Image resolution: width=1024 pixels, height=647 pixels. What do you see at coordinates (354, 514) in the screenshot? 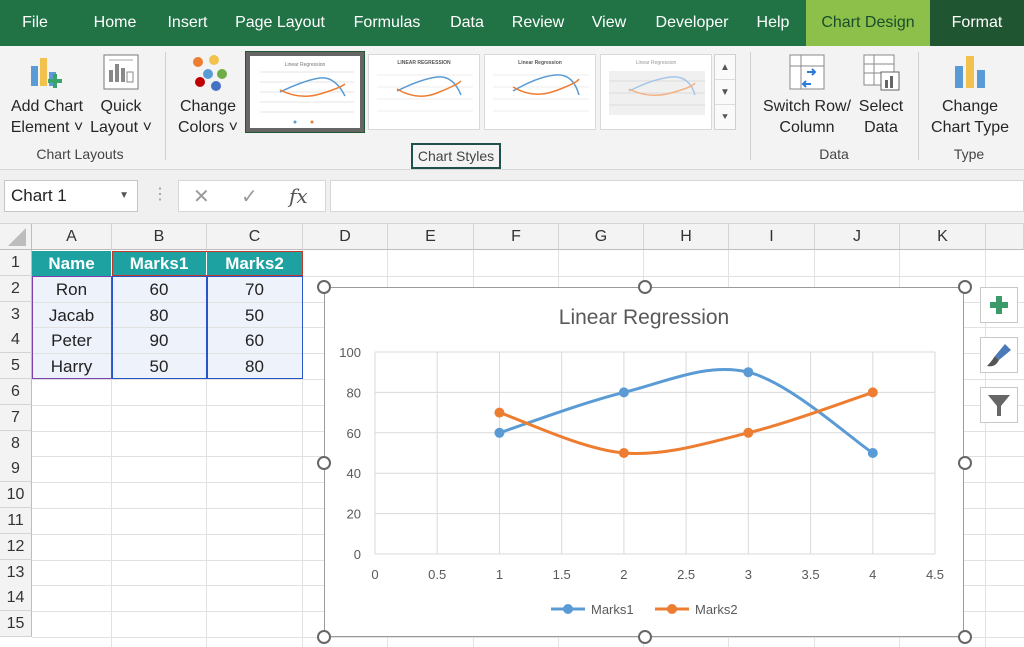
I see `y-tick-label: 20` at bounding box center [354, 514].